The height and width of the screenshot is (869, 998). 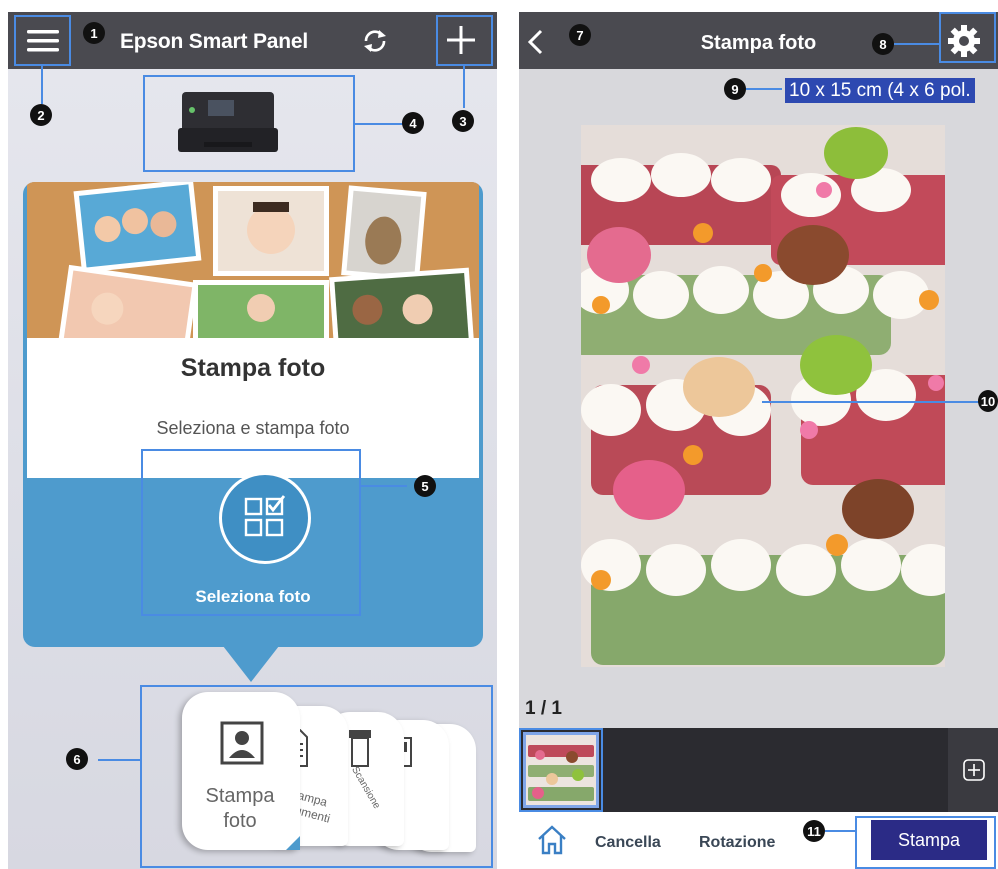 What do you see at coordinates (42, 40) in the screenshot?
I see `highlight-menu` at bounding box center [42, 40].